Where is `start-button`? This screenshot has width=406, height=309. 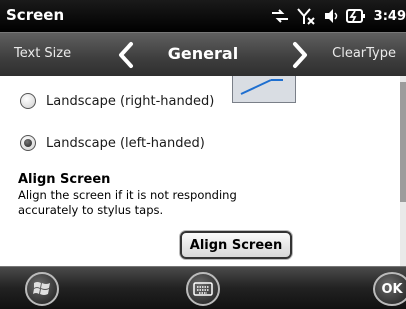 start-button is located at coordinates (42, 289).